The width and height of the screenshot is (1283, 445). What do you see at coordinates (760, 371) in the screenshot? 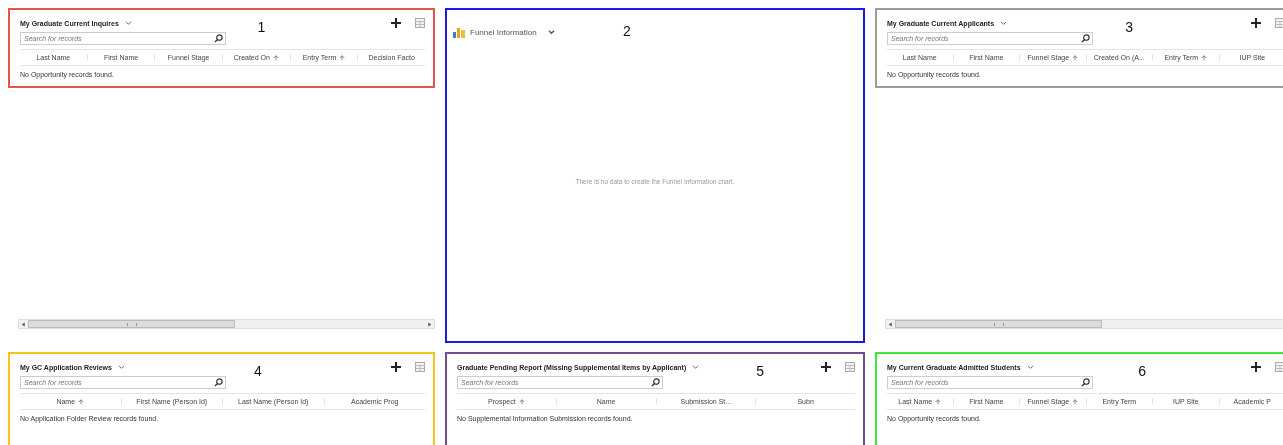
I see `annotation-number: 5` at bounding box center [760, 371].